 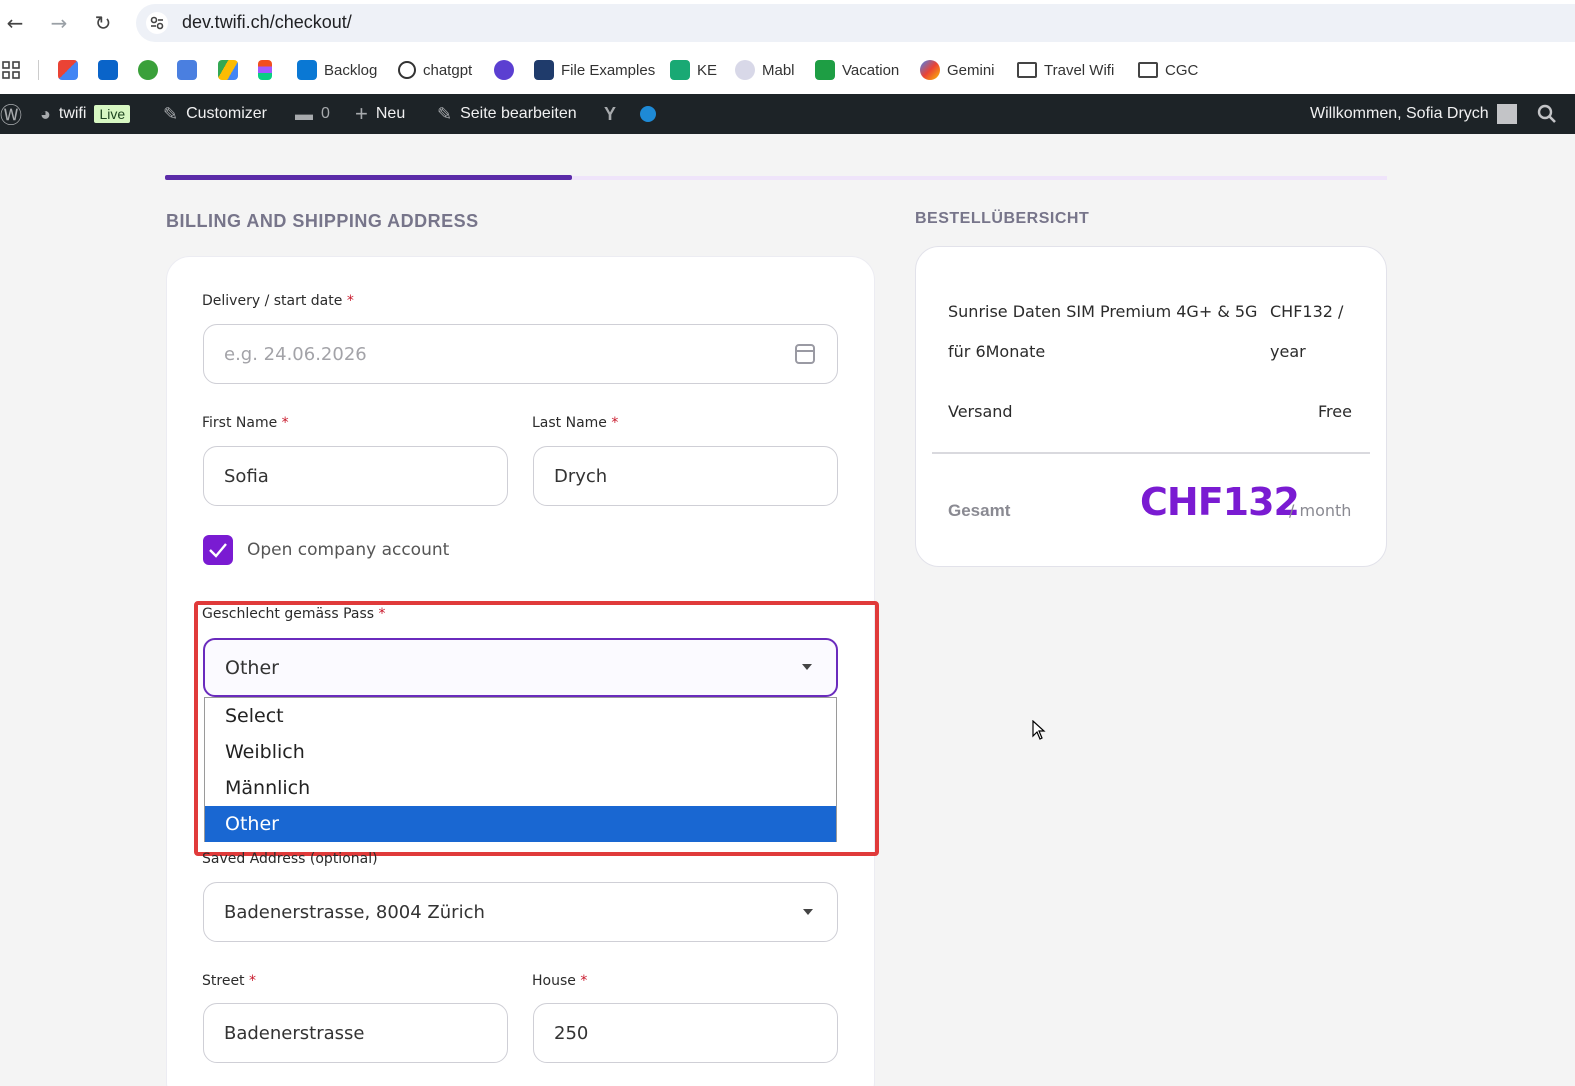 I want to click on wp-customizer: ✎ Customizer, so click(x=215, y=114).